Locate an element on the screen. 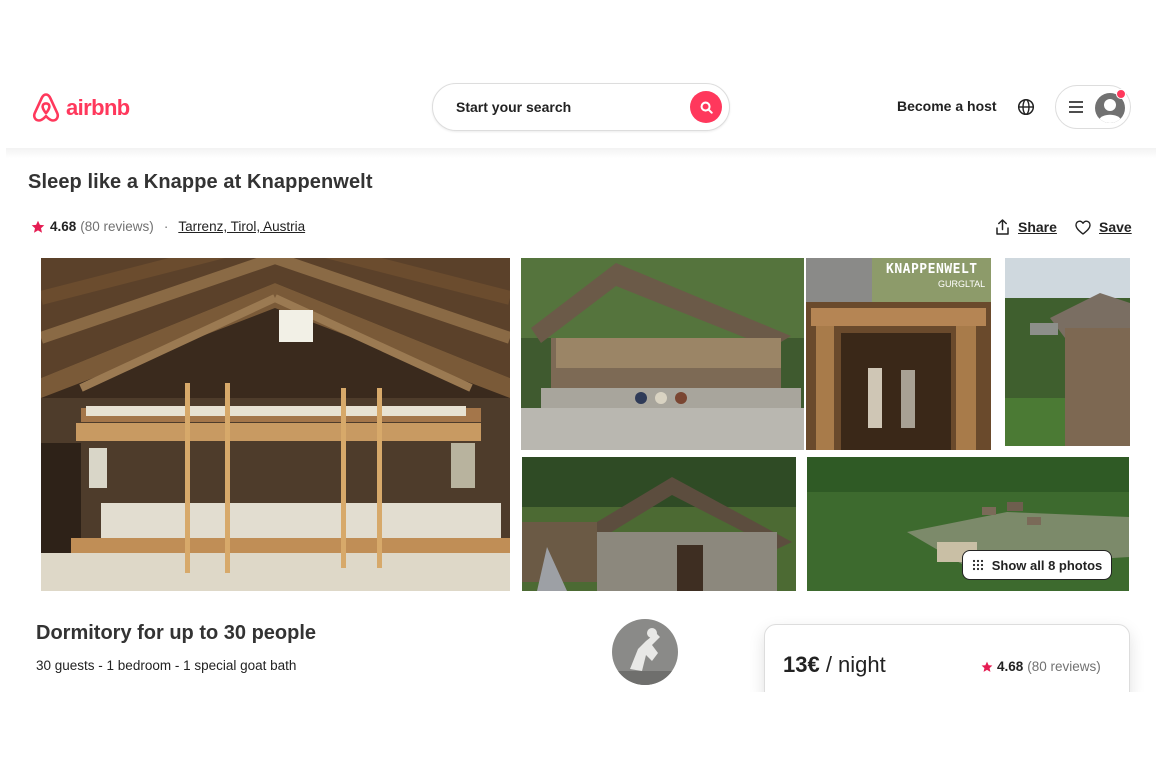 The width and height of the screenshot is (1156, 769). airbnb-logo: airbnb is located at coordinates (80, 107).